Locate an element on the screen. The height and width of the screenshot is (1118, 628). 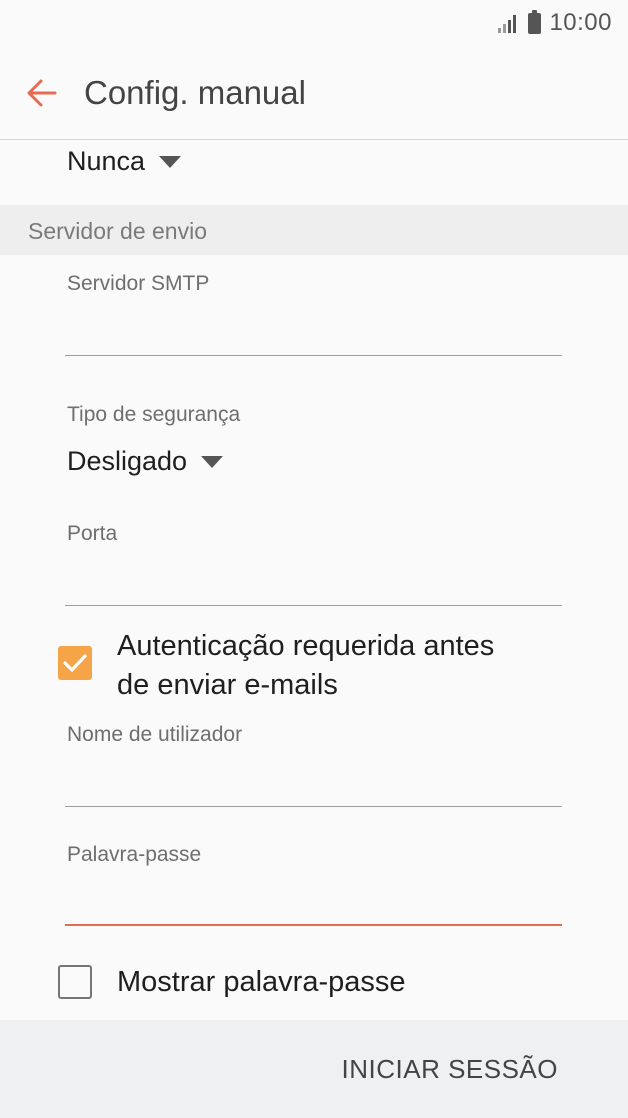
username-input is located at coordinates (313, 786).